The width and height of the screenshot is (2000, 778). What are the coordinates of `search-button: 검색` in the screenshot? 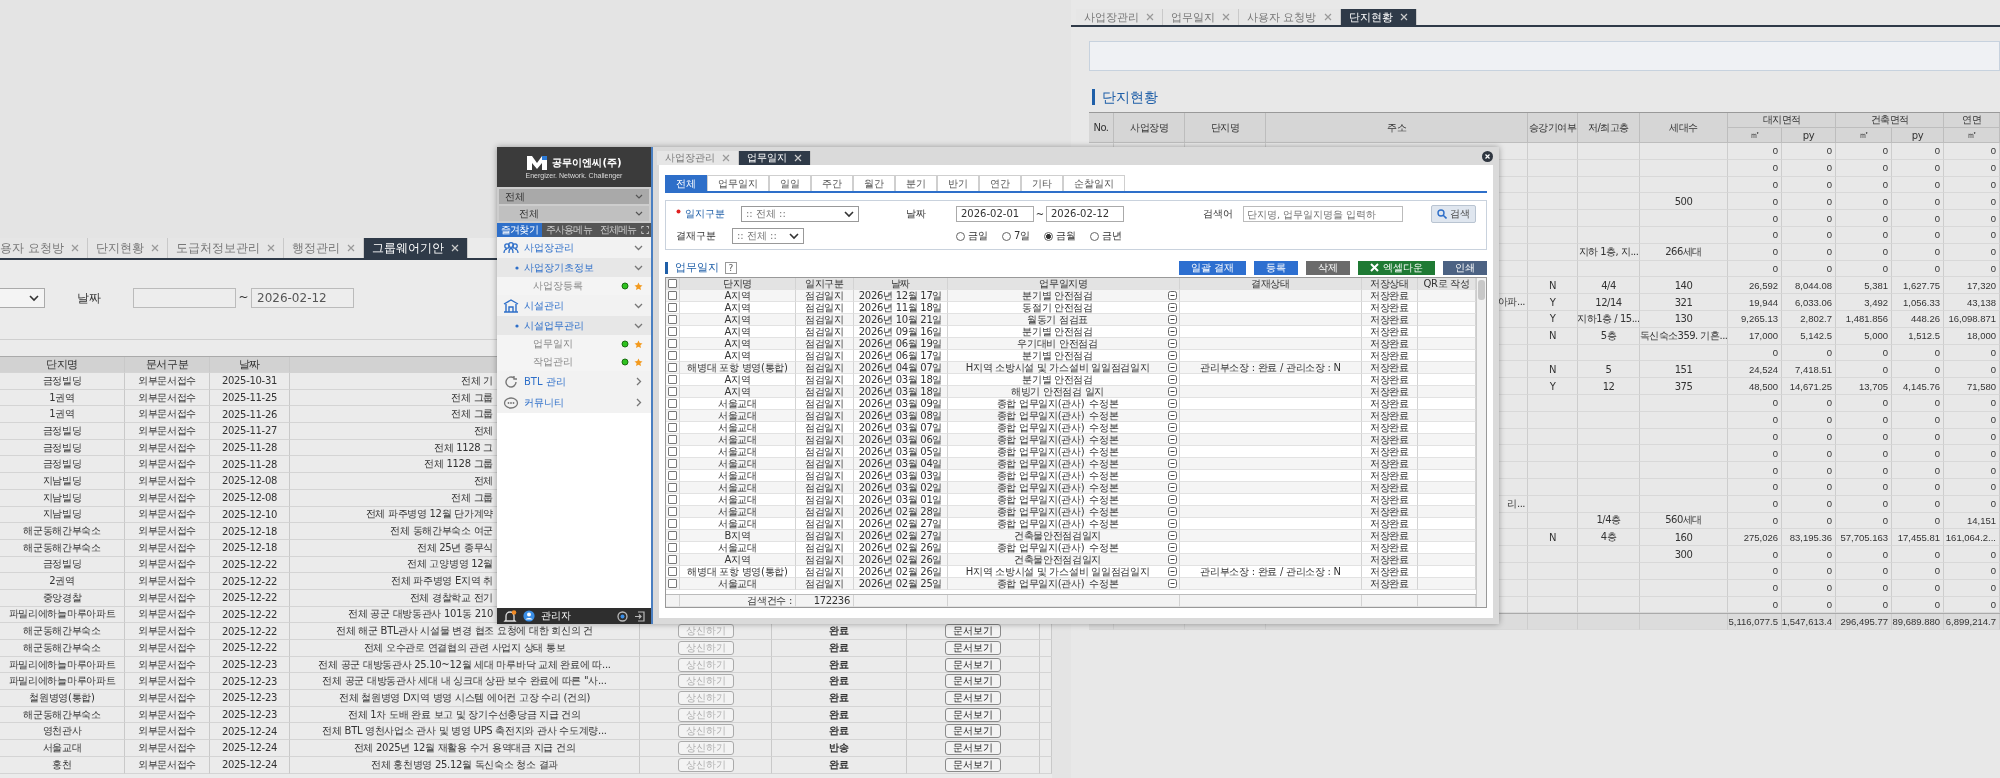 It's located at (1453, 214).